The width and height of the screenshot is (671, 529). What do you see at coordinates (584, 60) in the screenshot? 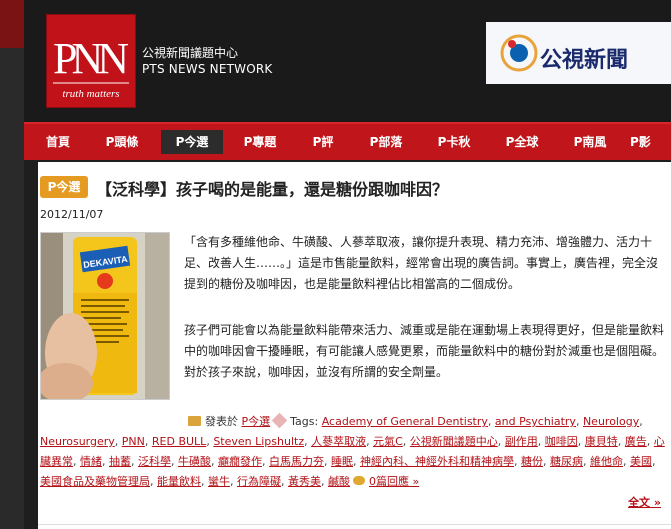
I see `banner-text: 公視新聞` at bounding box center [584, 60].